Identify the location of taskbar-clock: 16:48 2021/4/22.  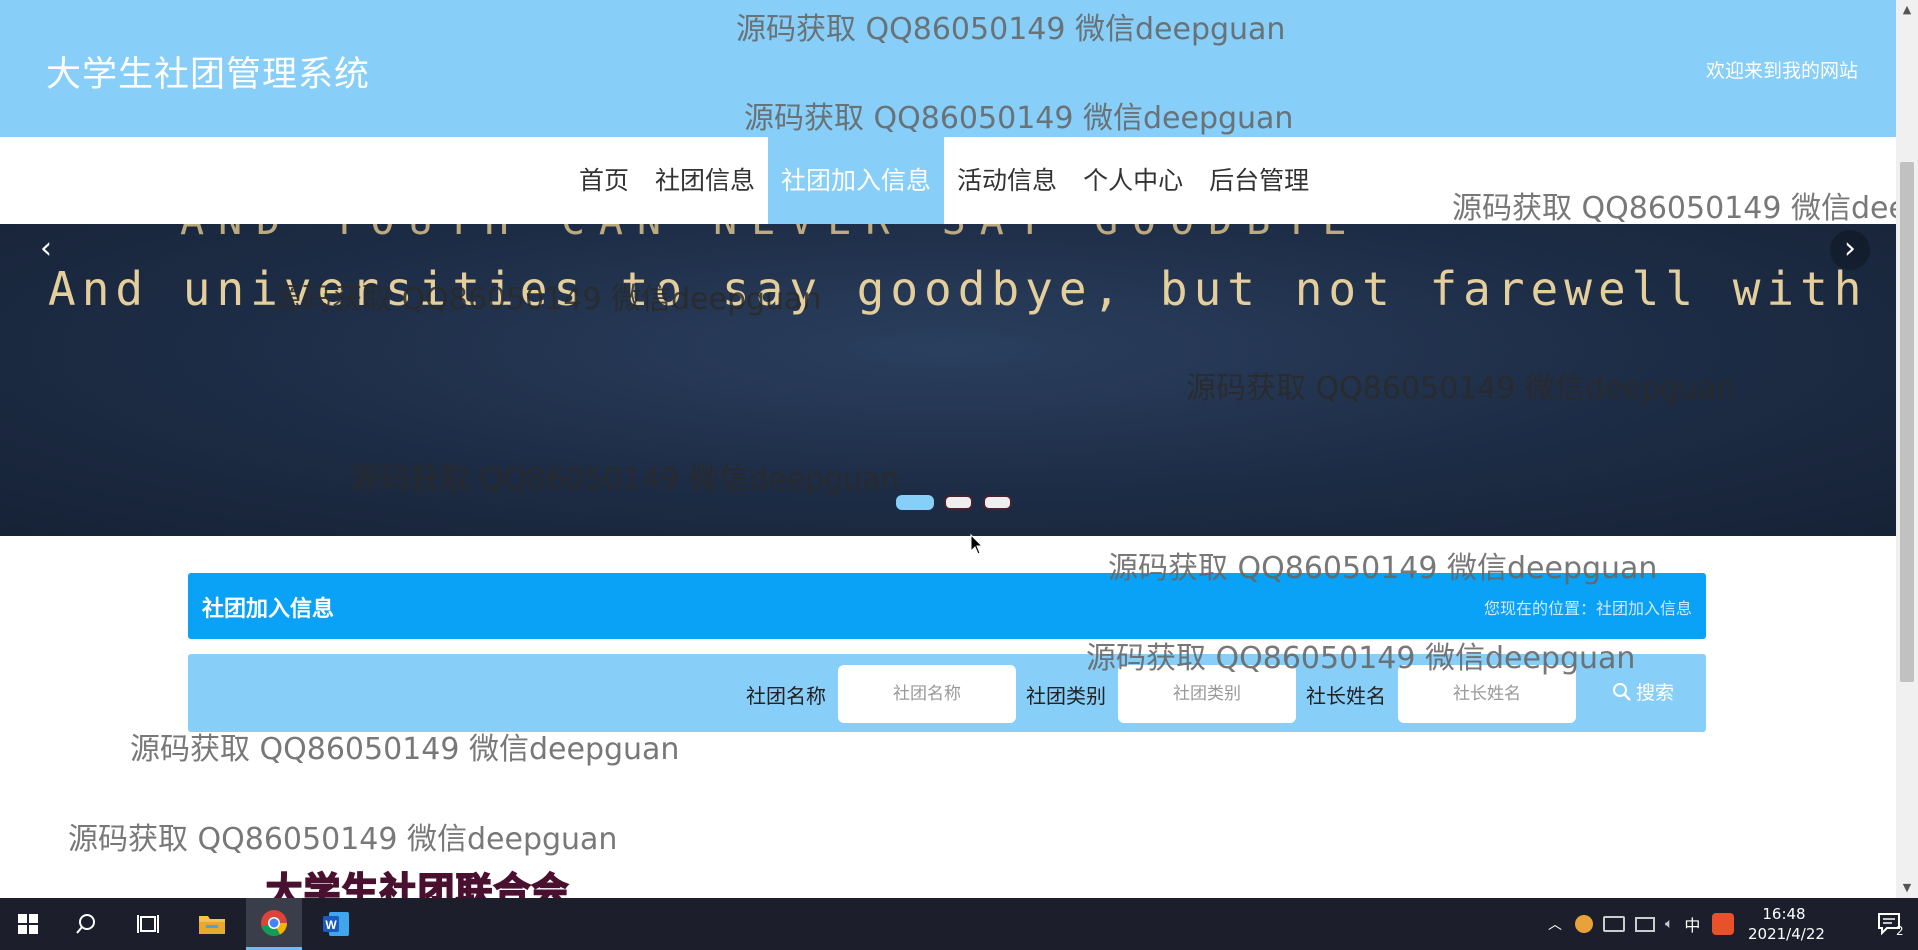
(1786, 924).